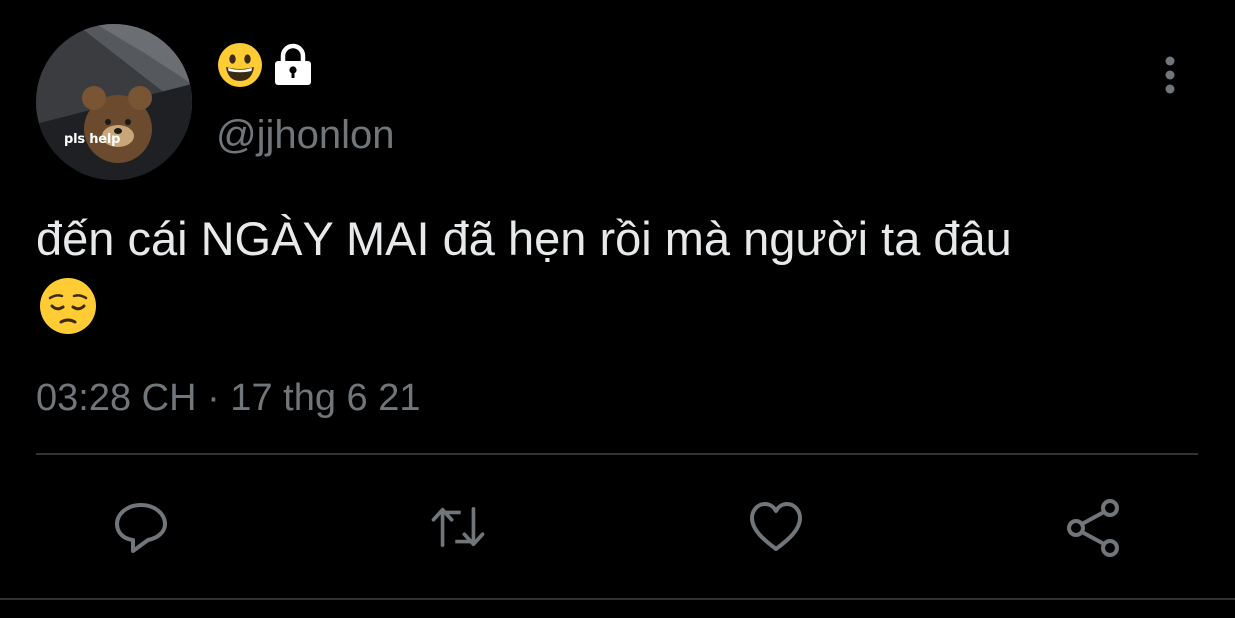  I want to click on retweet-button, so click(458, 527).